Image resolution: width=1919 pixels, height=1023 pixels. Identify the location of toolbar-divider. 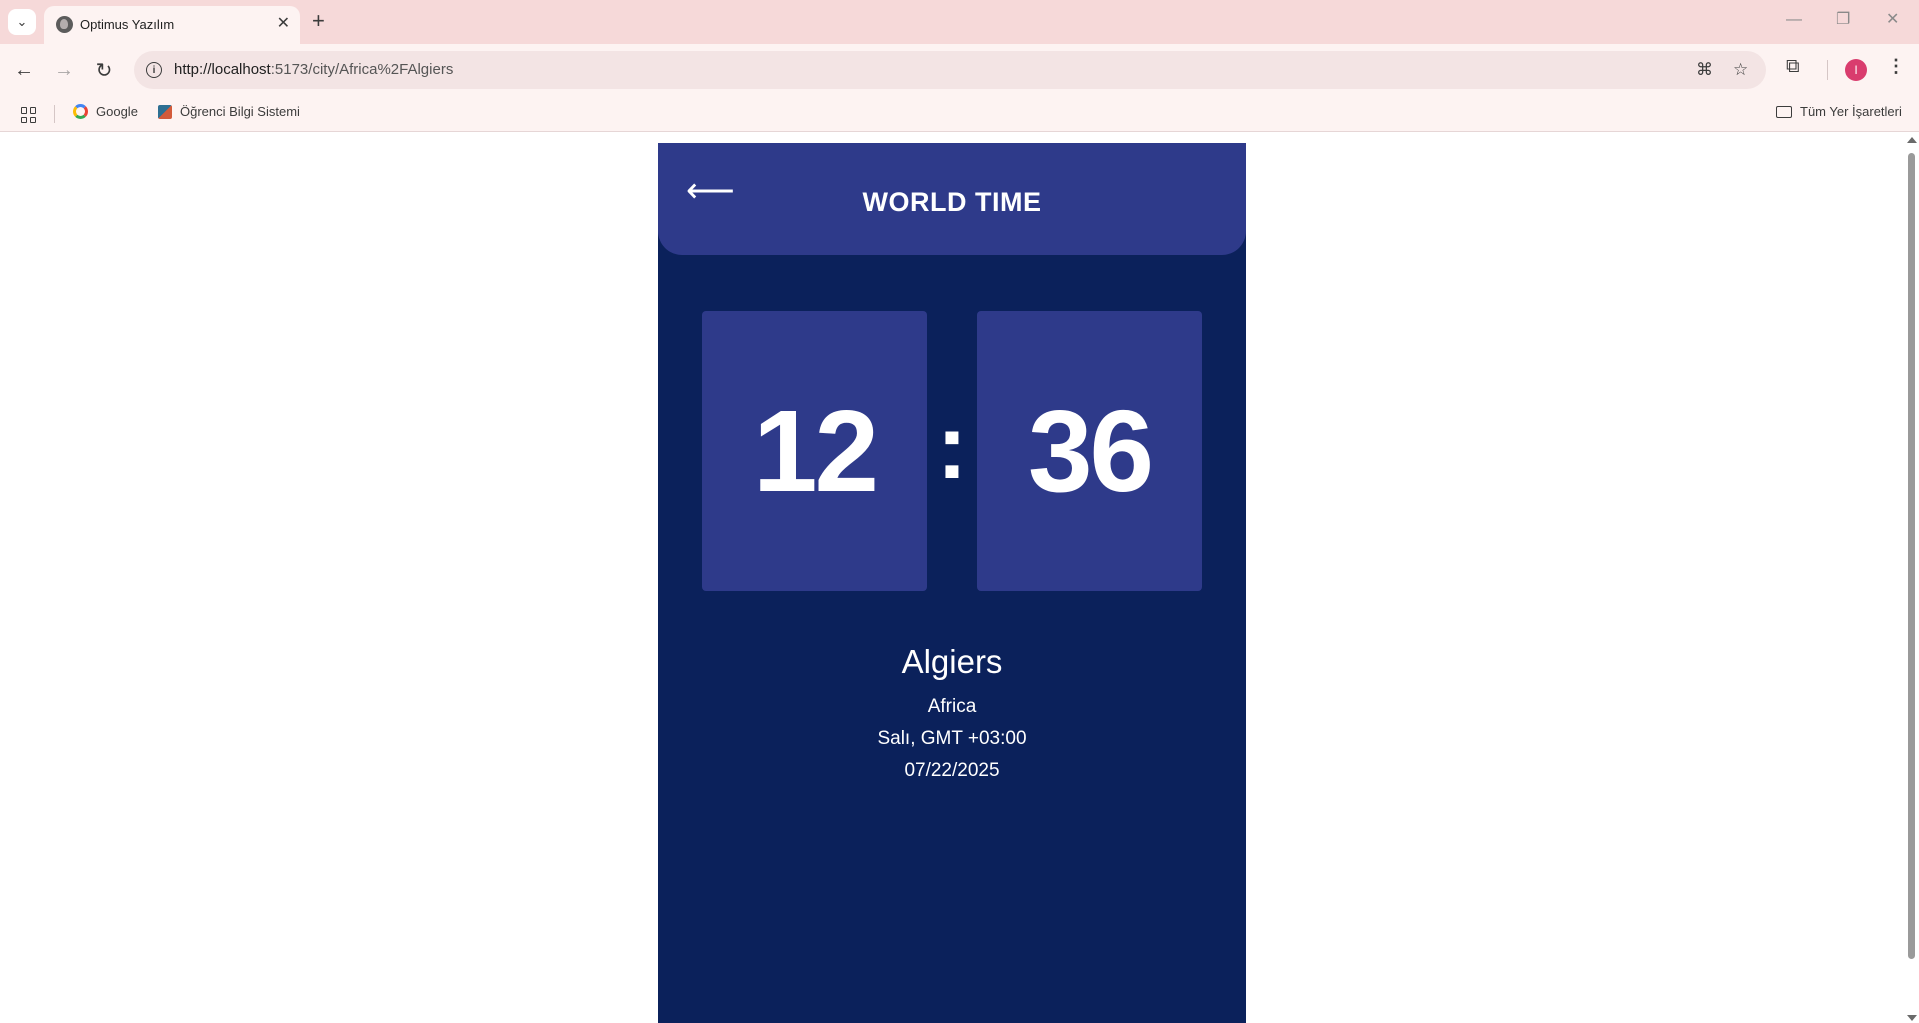
(1827, 70).